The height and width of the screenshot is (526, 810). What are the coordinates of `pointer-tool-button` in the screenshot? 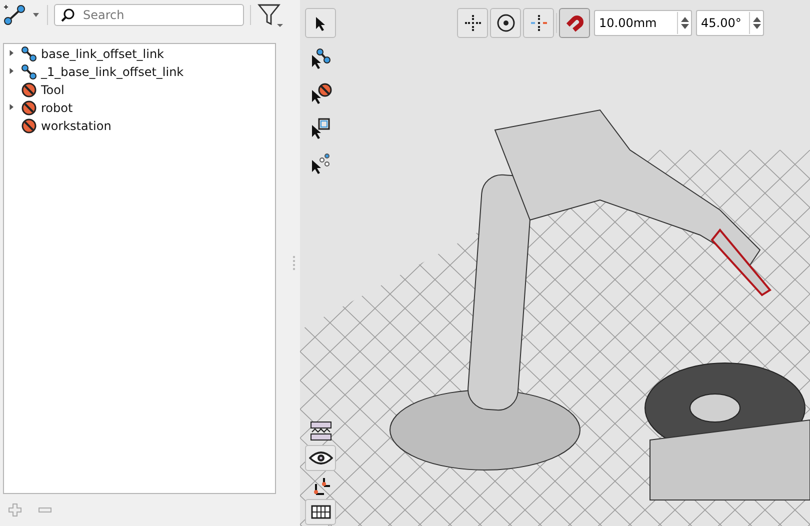 It's located at (320, 23).